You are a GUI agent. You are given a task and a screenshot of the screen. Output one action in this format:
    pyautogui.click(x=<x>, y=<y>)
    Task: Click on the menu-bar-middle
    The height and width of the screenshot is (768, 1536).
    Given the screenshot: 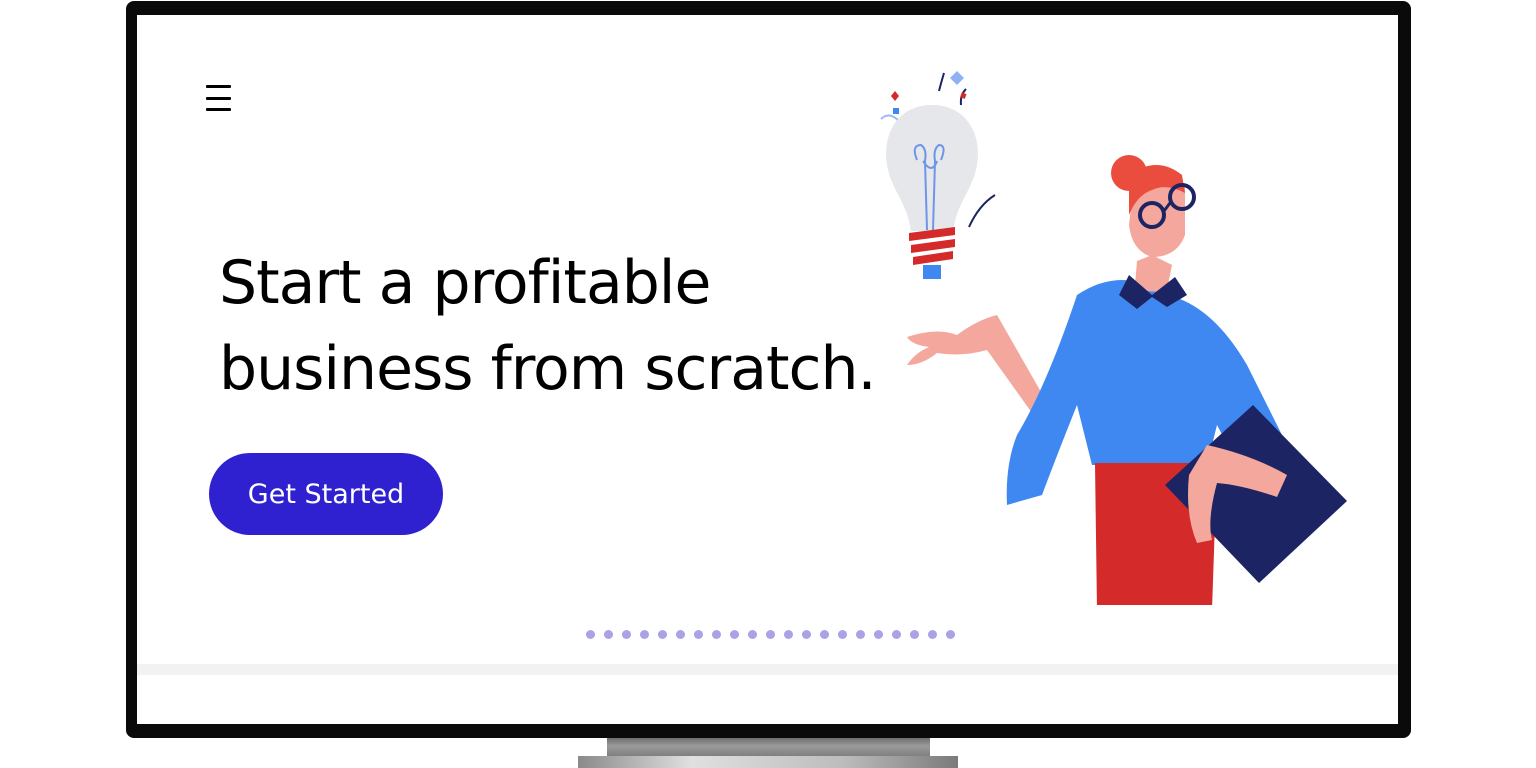 What is the action you would take?
    pyautogui.click(x=218, y=98)
    